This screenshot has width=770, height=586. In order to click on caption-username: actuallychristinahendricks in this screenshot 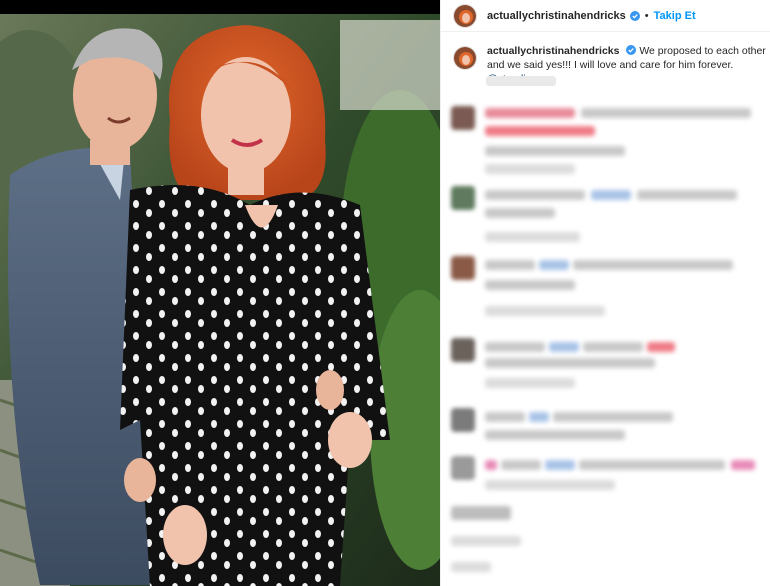, I will do `click(553, 51)`.